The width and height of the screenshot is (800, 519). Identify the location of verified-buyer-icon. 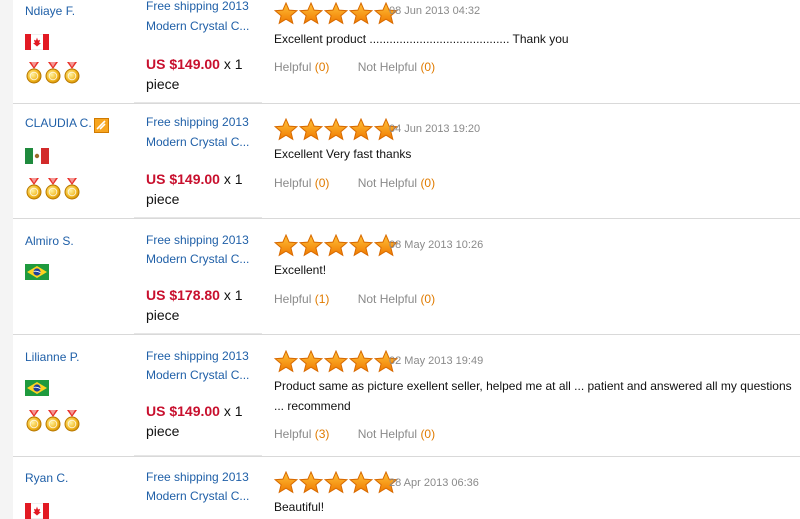
(101, 125).